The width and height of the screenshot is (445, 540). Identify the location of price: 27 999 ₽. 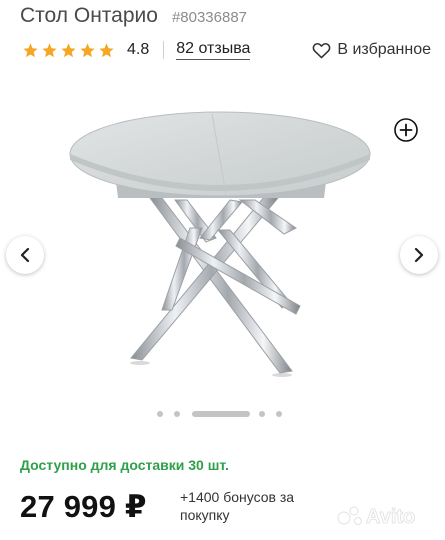
(83, 506).